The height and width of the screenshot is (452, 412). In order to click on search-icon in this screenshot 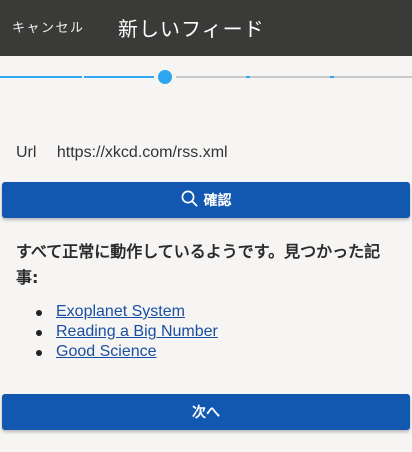, I will do `click(189, 200)`.